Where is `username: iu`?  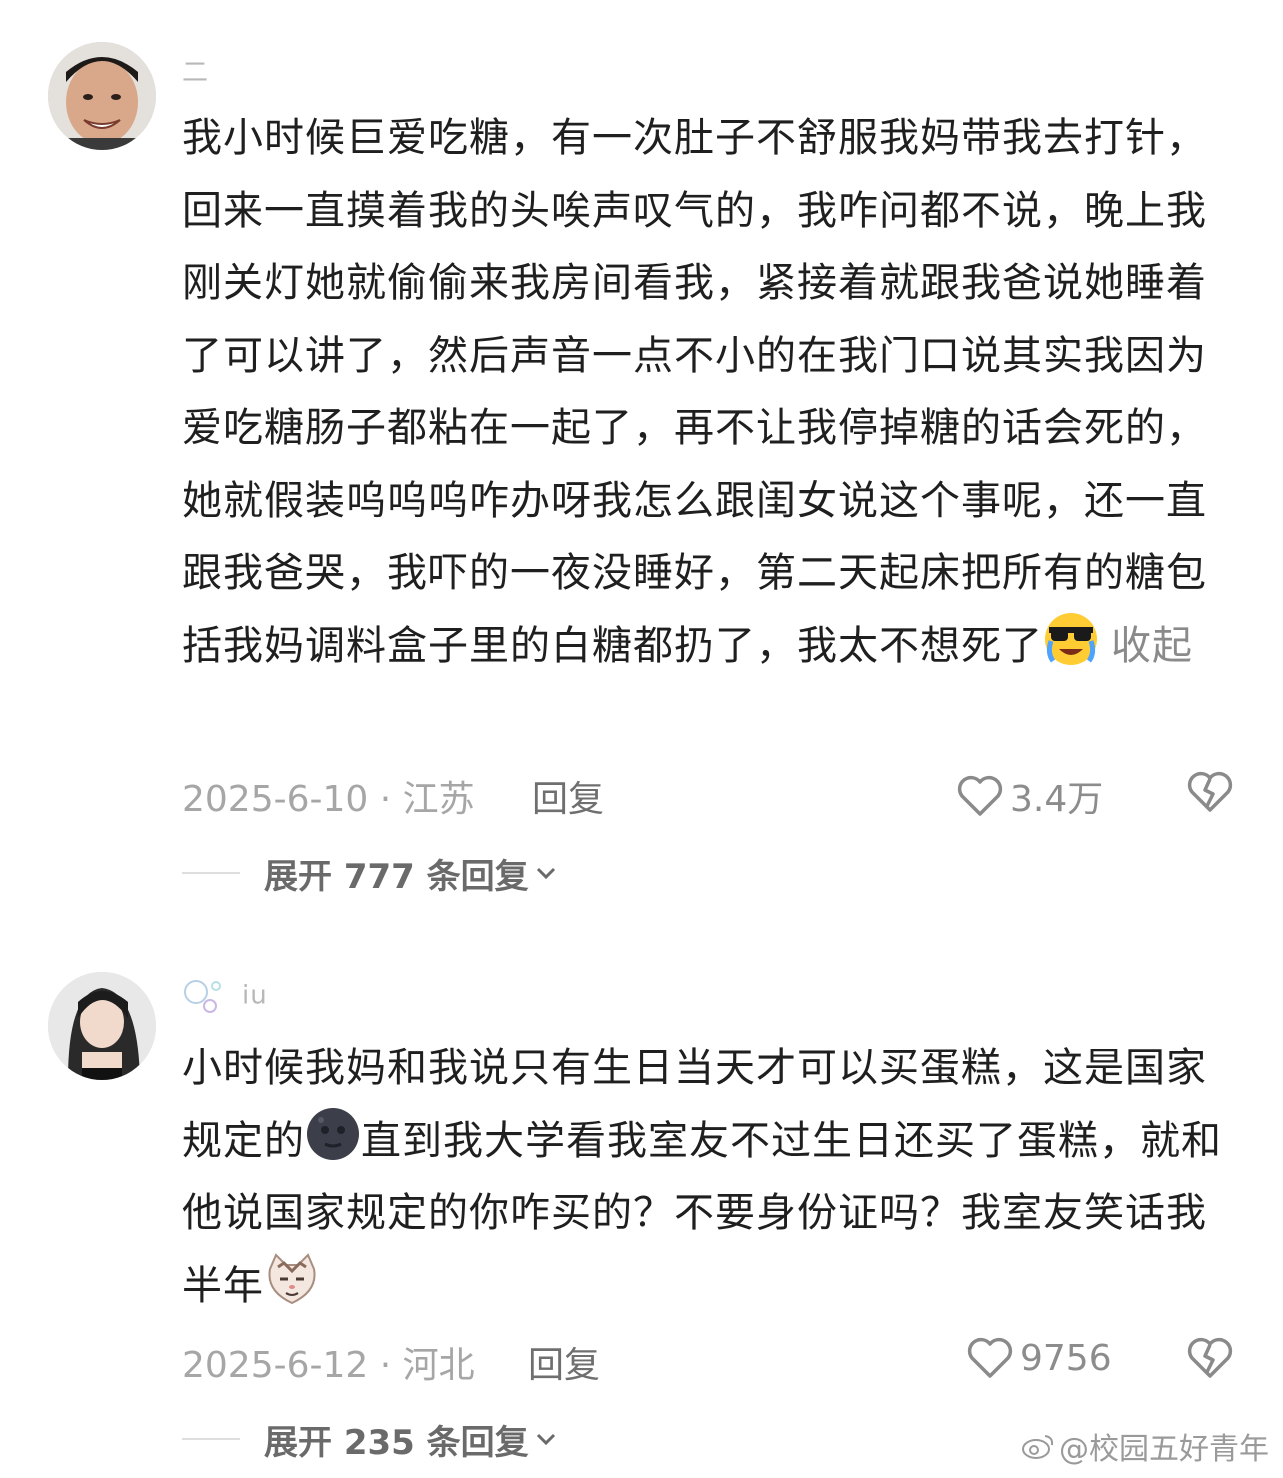
username: iu is located at coordinates (225, 996).